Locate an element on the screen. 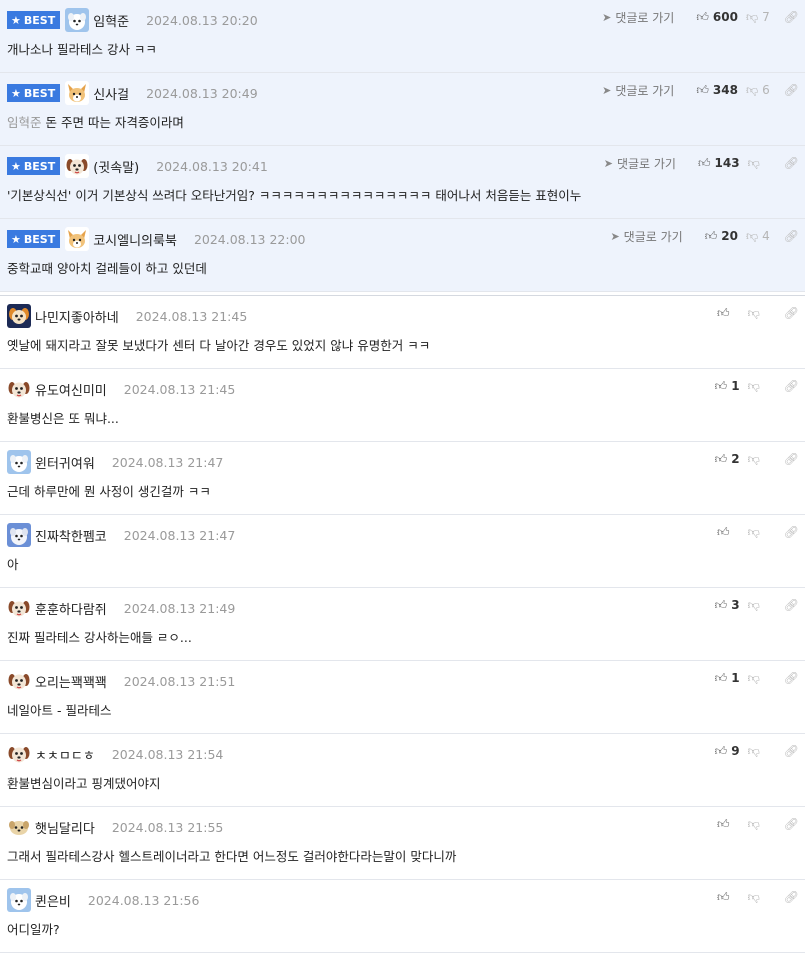  comment-header: ㅊㅊㅁㄷㅎ 2024.08.13 21:54 is located at coordinates (115, 754).